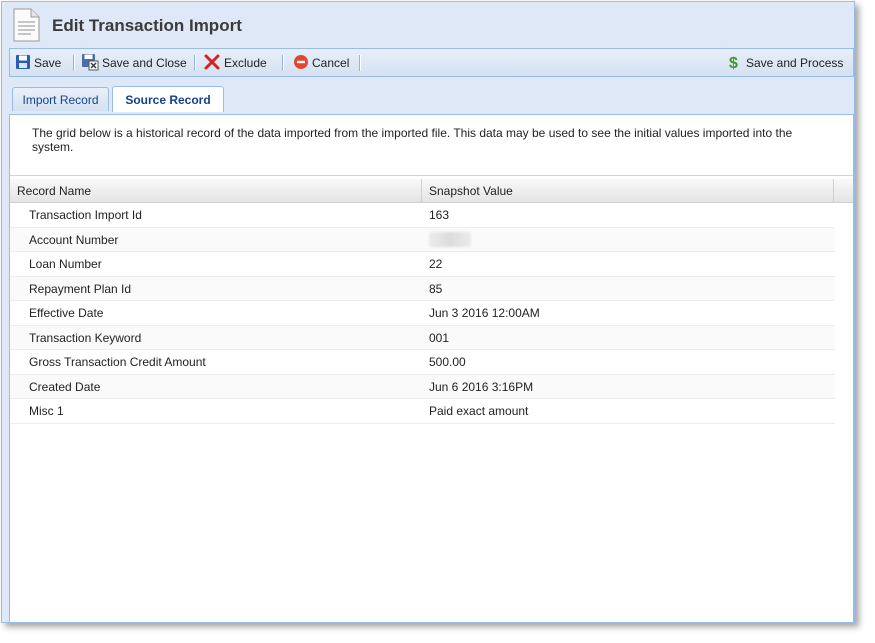 Image resolution: width=875 pixels, height=643 pixels. I want to click on snapshot-value-cell: 85, so click(436, 288).